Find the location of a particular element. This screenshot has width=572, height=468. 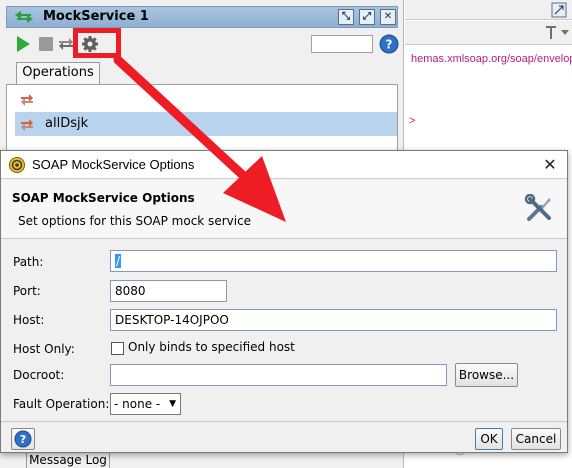

dialog-title: SOAP MockService Options is located at coordinates (113, 164).